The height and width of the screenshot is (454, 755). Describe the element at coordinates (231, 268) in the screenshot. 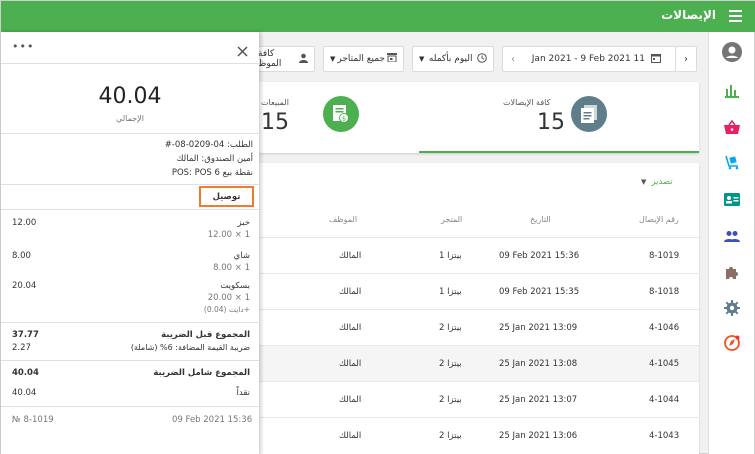

I see `item-detail: 1 × 8.00` at that location.